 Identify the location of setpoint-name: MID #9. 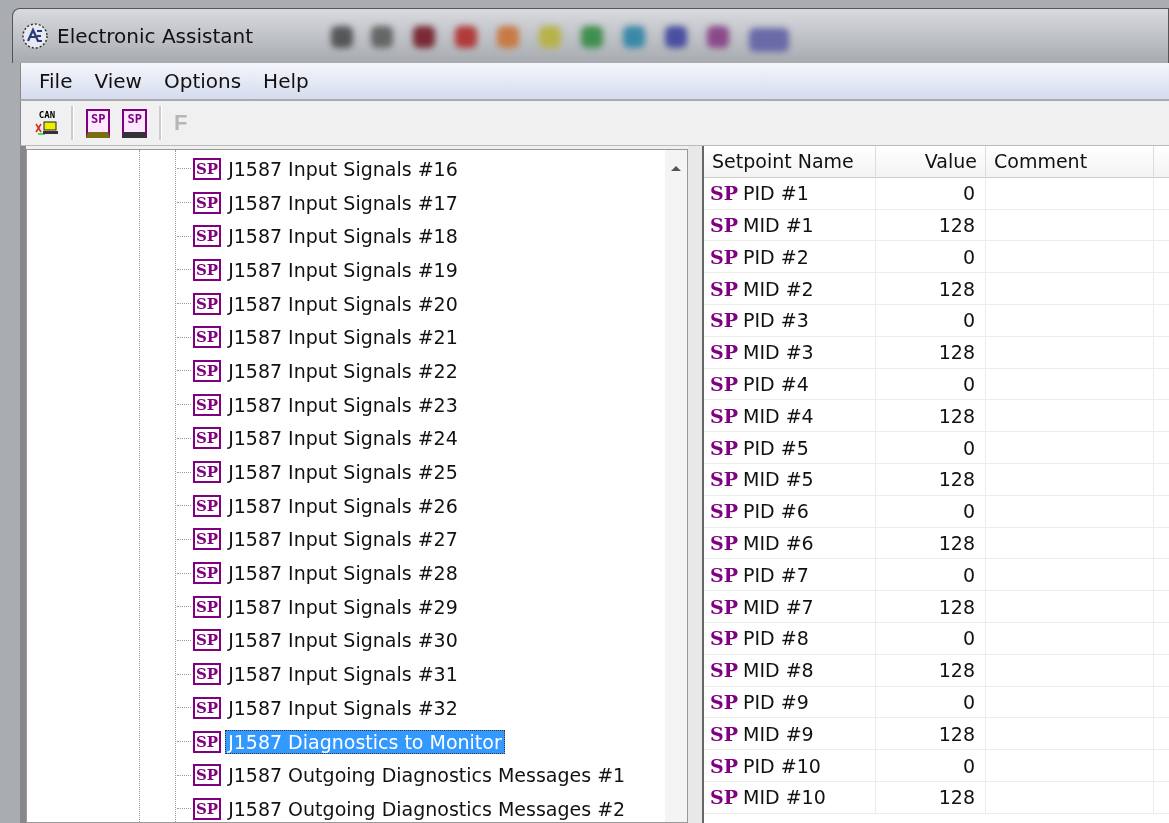
(778, 733).